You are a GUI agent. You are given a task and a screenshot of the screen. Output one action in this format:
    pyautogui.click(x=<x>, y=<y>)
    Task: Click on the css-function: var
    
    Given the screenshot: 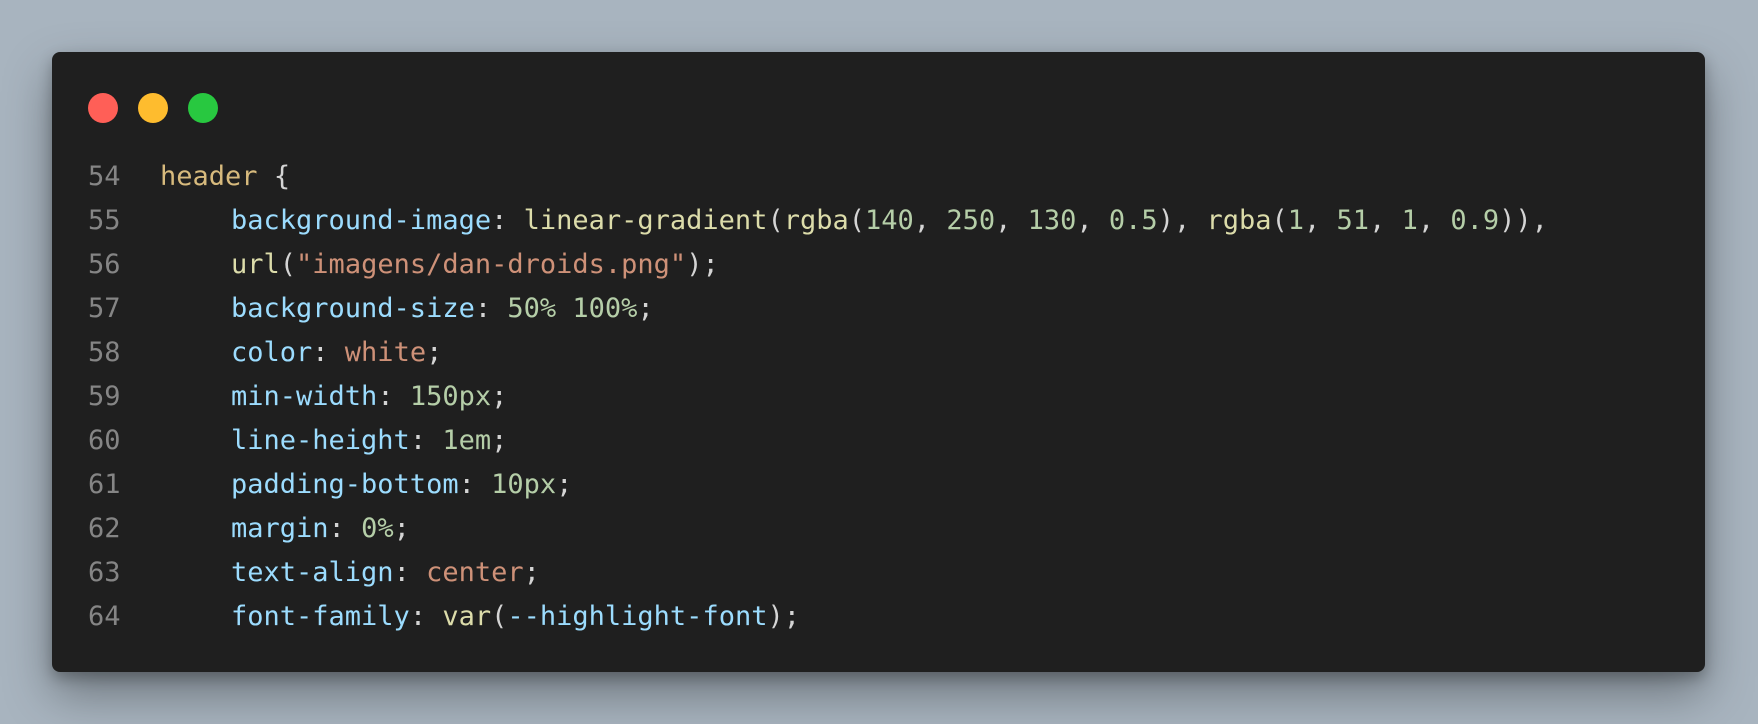 What is the action you would take?
    pyautogui.click(x=467, y=616)
    